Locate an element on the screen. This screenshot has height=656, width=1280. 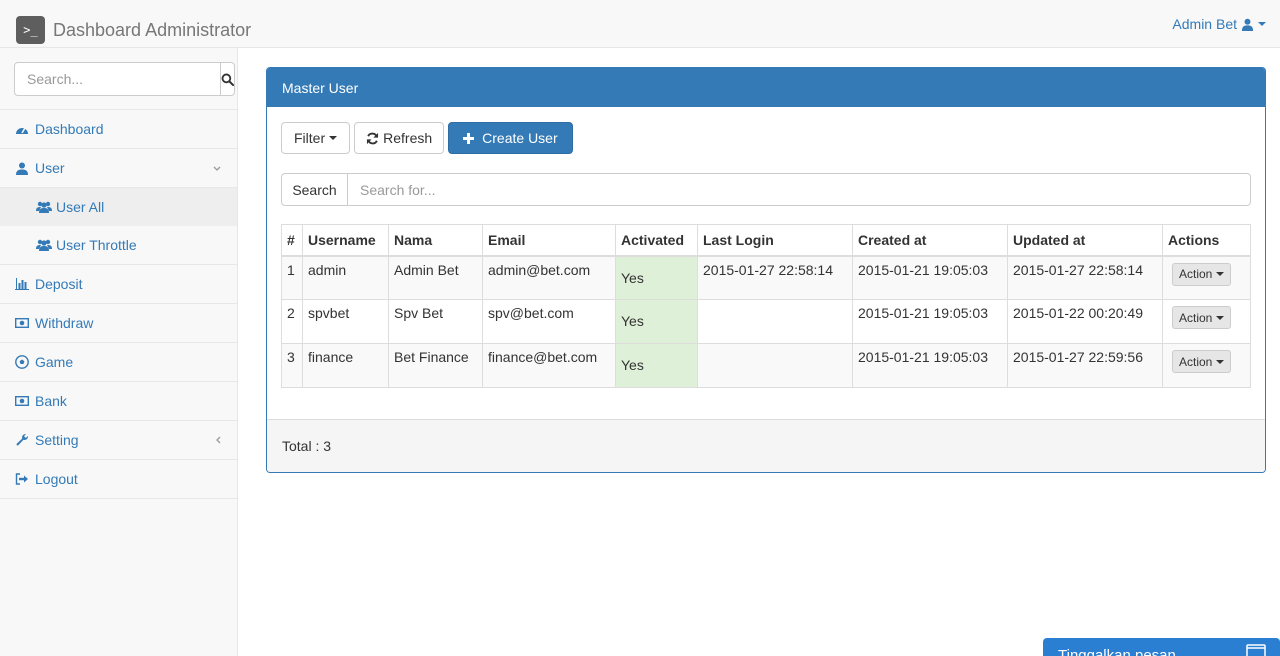
sidebar-item-withdraw: Withdraw is located at coordinates (118, 323).